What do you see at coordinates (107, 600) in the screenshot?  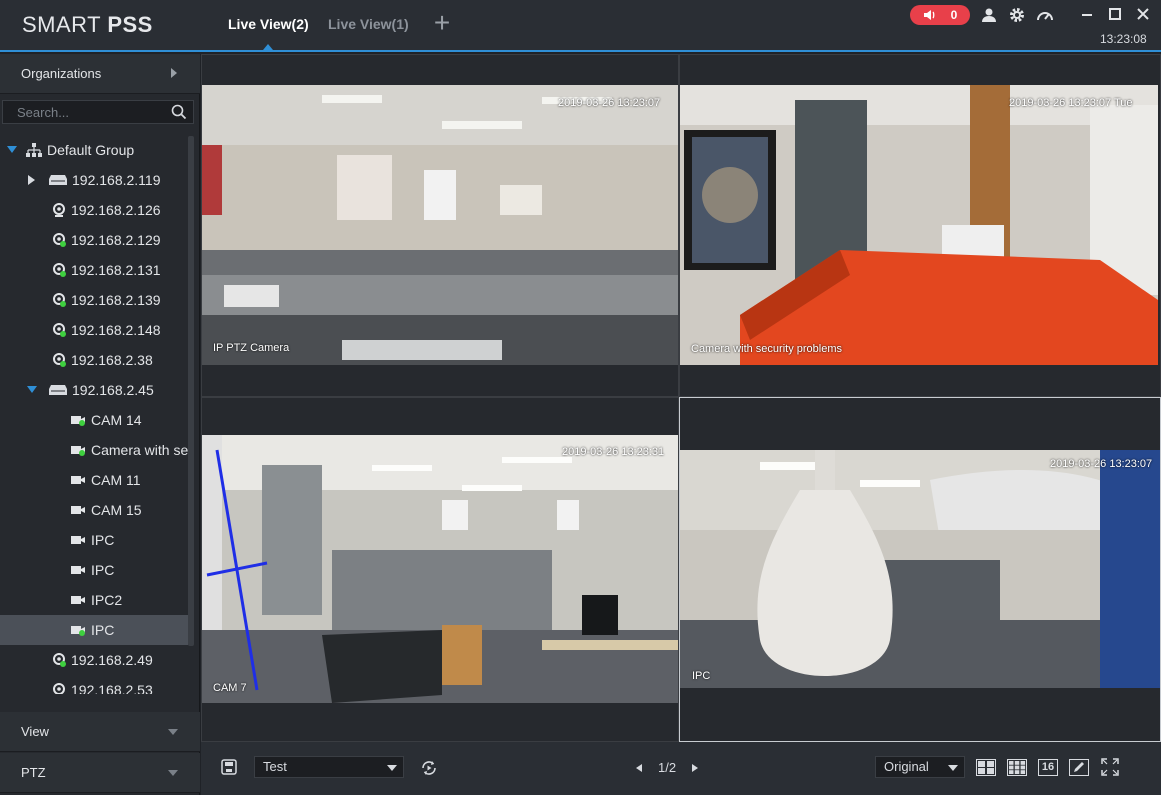 I see `tree-item-label: IPC2` at bounding box center [107, 600].